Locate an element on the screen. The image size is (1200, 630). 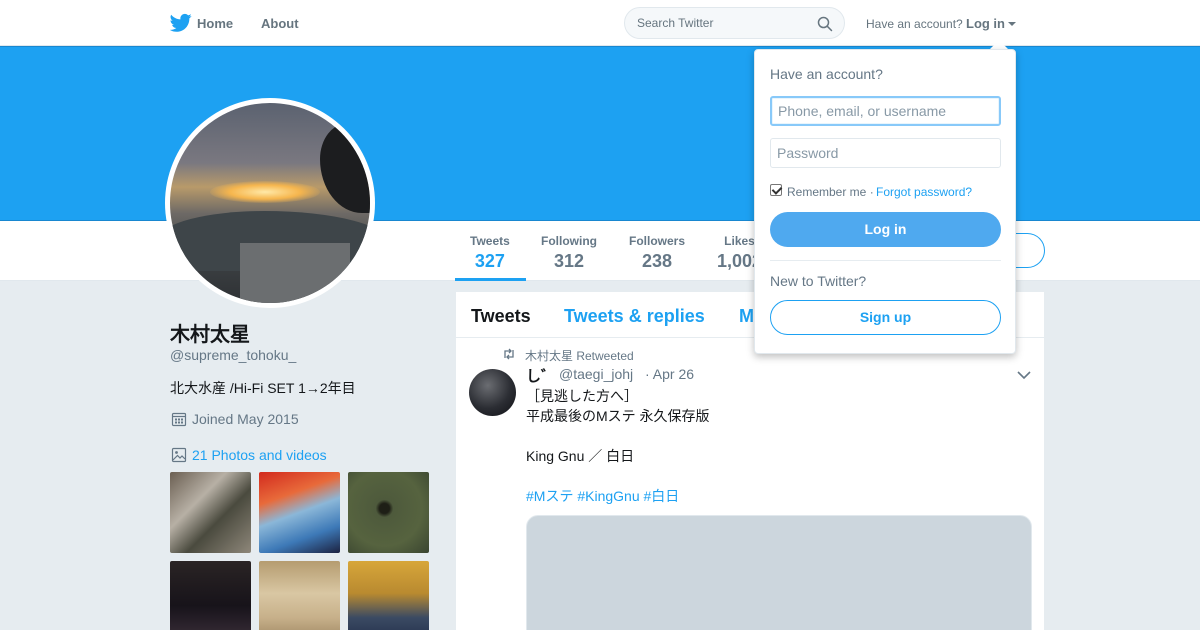
profile-avatar is located at coordinates (270, 203).